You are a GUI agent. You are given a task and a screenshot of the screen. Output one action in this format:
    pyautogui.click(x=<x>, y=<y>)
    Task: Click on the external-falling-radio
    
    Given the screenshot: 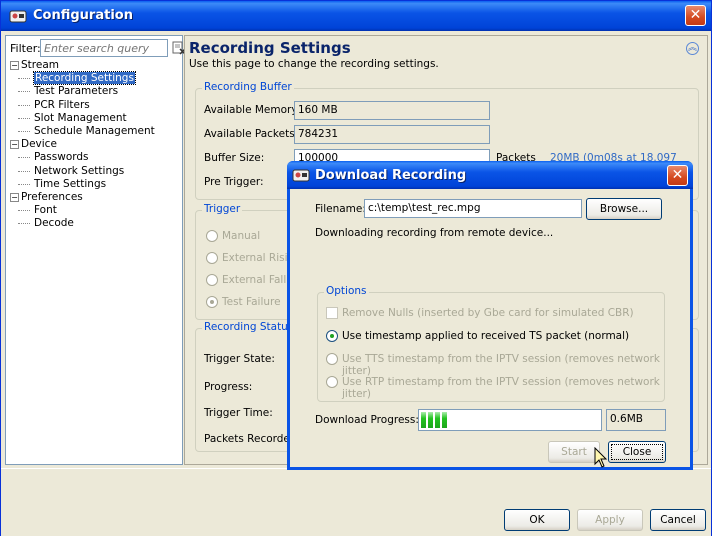 What is the action you would take?
    pyautogui.click(x=212, y=280)
    